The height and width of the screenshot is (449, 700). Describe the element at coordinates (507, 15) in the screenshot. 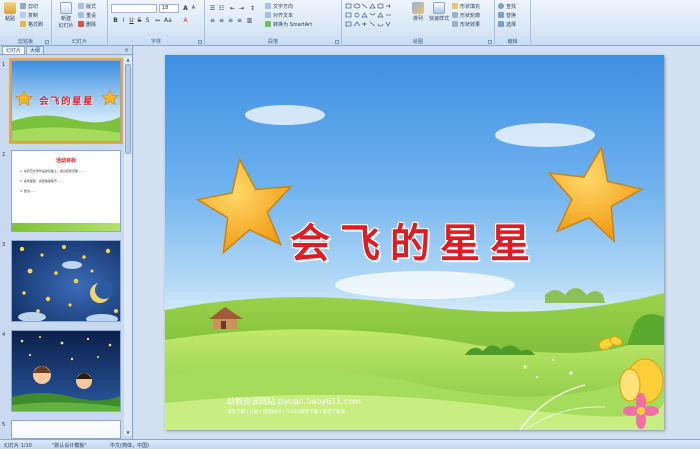

I see `replace-button: 替换` at that location.